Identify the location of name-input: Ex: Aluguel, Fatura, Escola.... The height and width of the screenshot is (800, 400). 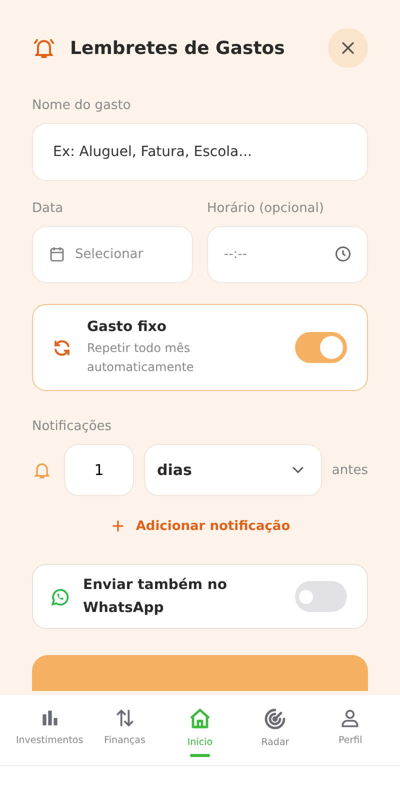
(200, 152).